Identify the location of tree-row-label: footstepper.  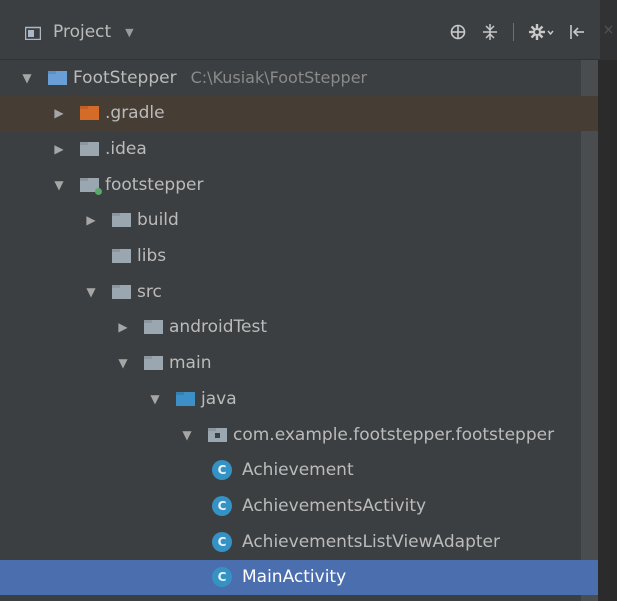
(154, 184).